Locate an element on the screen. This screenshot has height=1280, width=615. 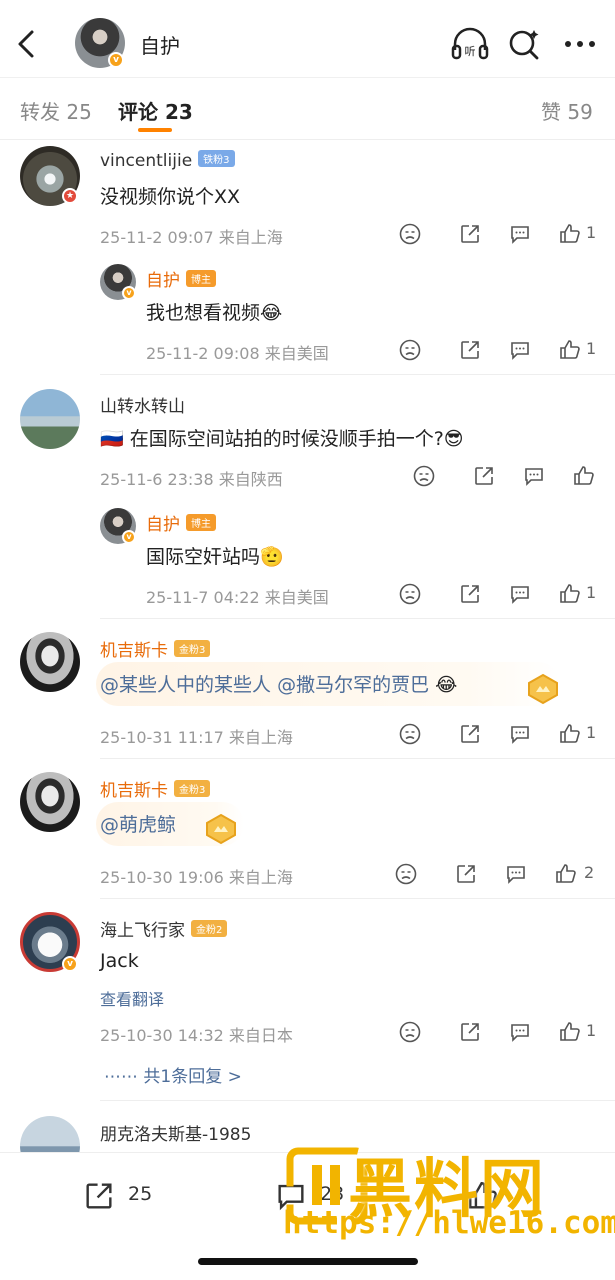
watermark-url: https://hlwe16.com is located at coordinates (449, 1223).